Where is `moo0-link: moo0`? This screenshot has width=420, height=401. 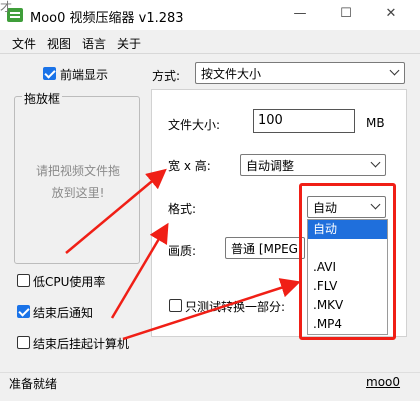 moo0-link: moo0 is located at coordinates (383, 382).